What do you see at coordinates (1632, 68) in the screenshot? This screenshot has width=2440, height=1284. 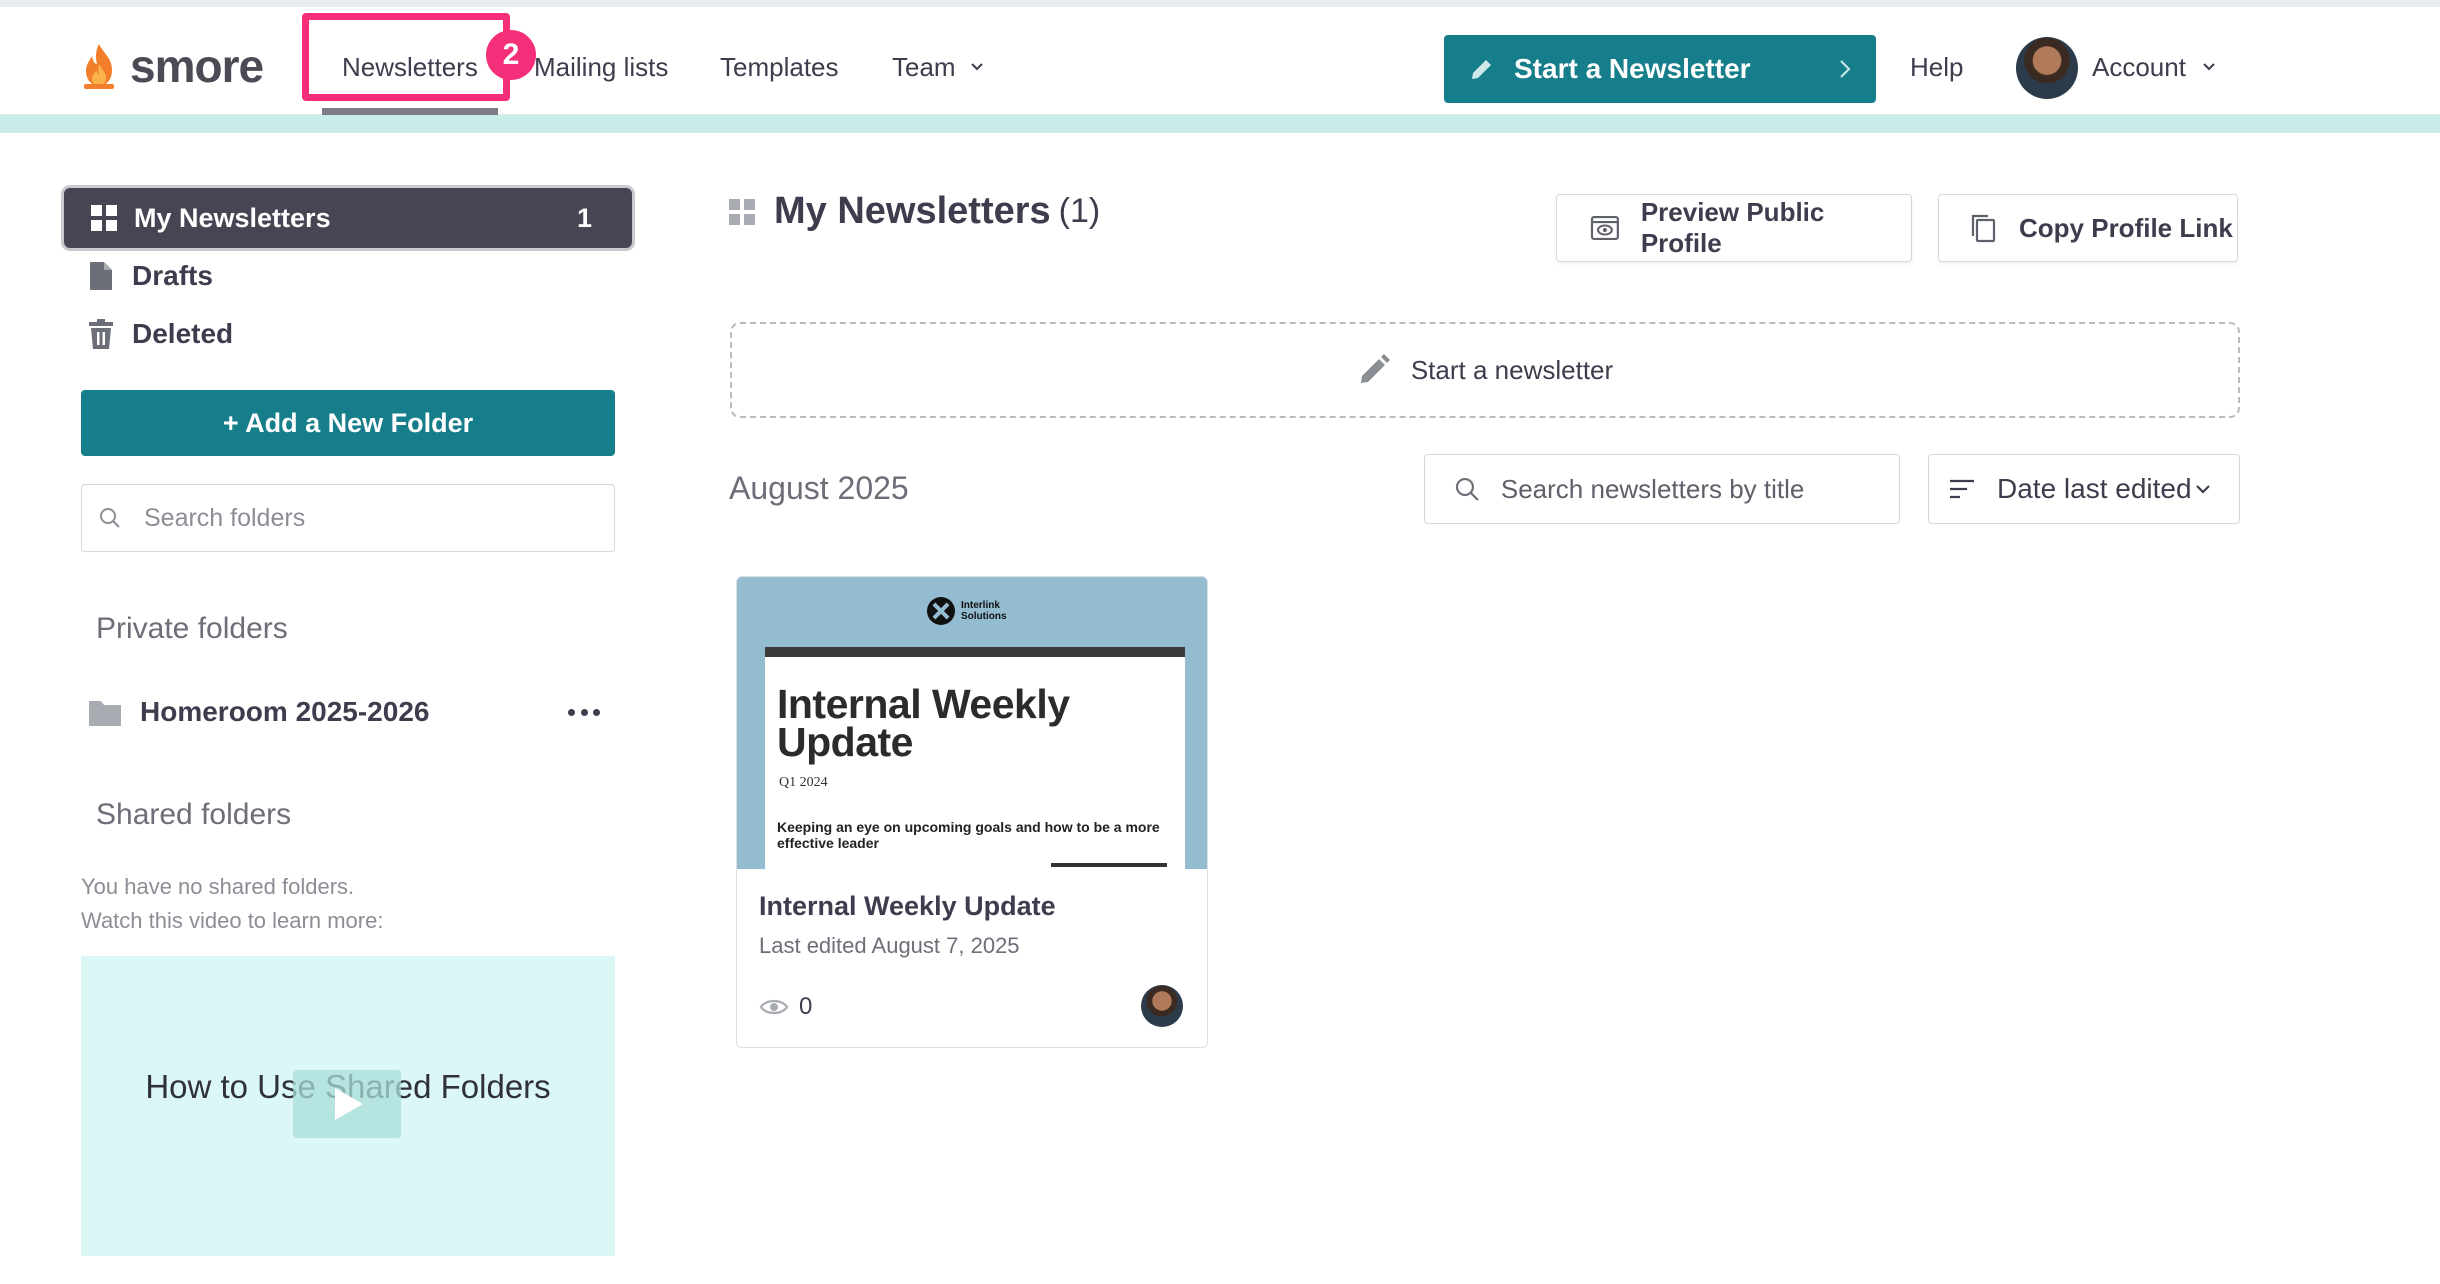 I see `start-newsletter-label: Start a Newsletter` at bounding box center [1632, 68].